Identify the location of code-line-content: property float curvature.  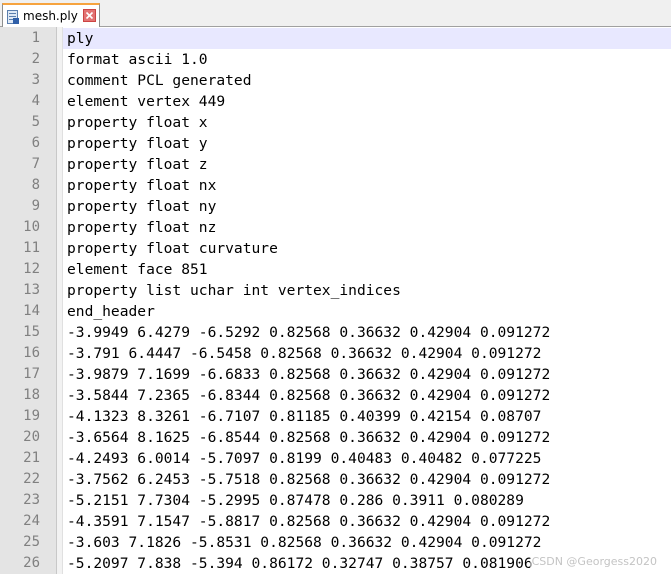
(367, 248).